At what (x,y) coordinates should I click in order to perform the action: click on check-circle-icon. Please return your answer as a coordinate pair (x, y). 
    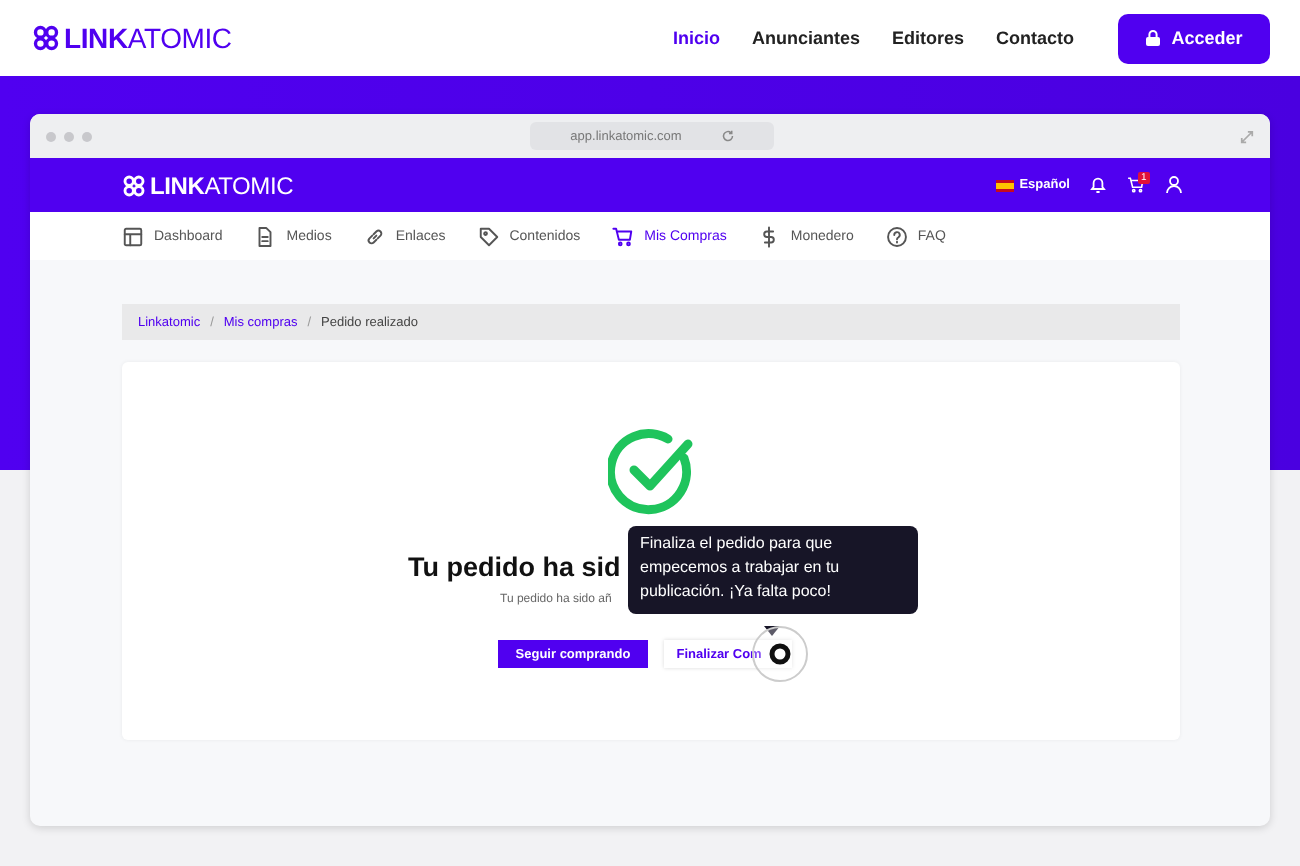
    Looking at the image, I should click on (651, 472).